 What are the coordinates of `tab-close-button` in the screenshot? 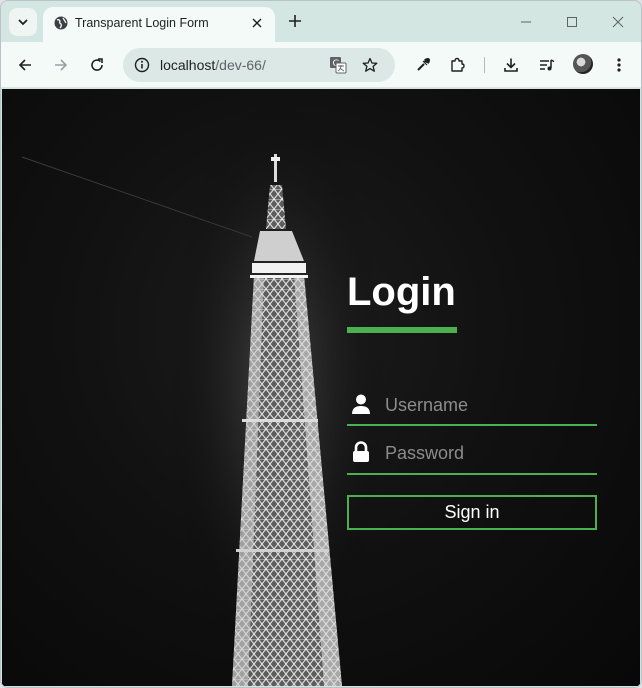 It's located at (257, 23).